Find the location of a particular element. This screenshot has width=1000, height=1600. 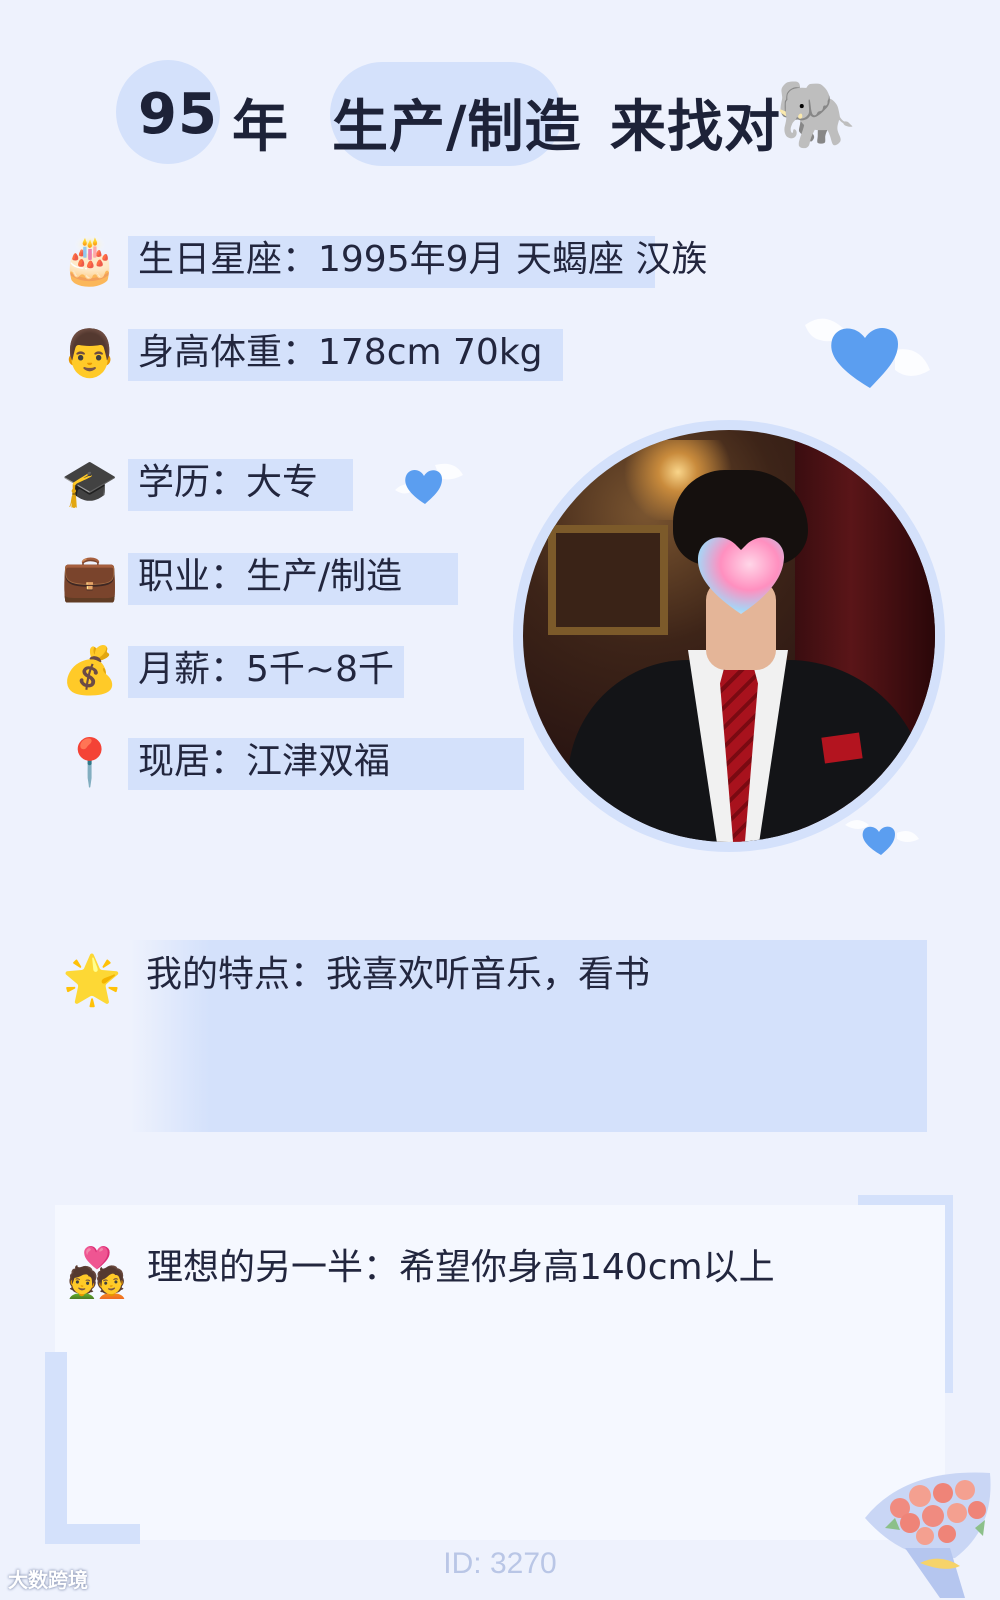

money-bag-icon: 💰 is located at coordinates (90, 670).